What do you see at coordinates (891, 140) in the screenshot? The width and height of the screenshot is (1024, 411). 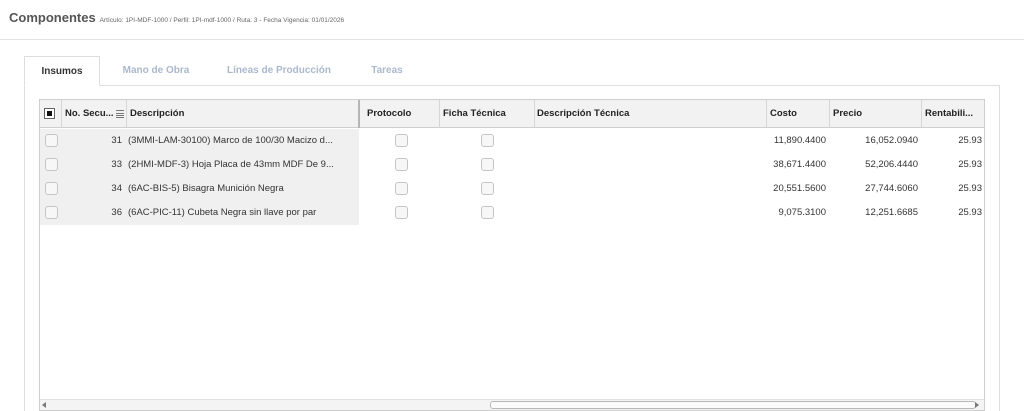 I see `cell-precio: 16,052.0940` at bounding box center [891, 140].